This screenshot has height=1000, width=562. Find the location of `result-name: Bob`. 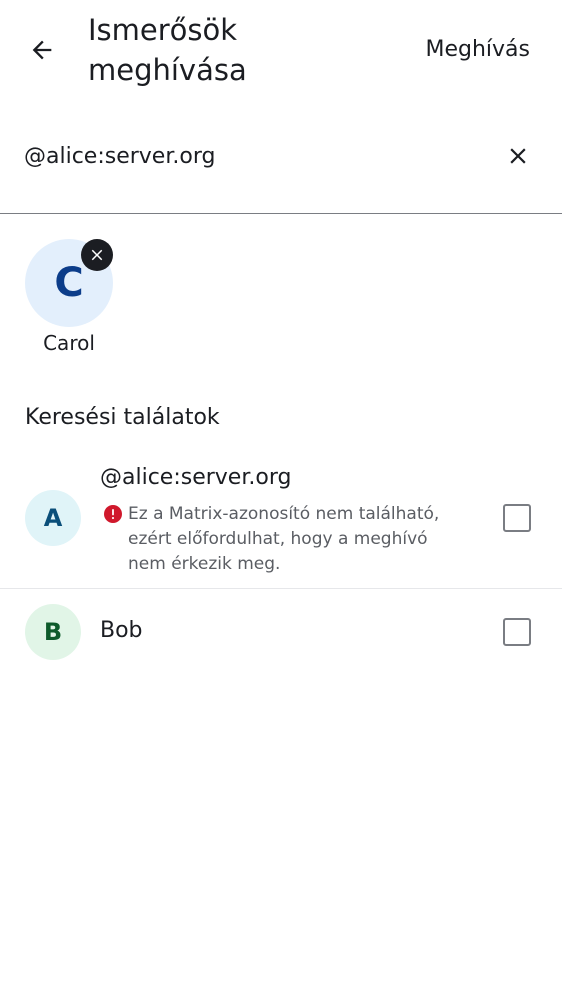

result-name: Bob is located at coordinates (121, 630).